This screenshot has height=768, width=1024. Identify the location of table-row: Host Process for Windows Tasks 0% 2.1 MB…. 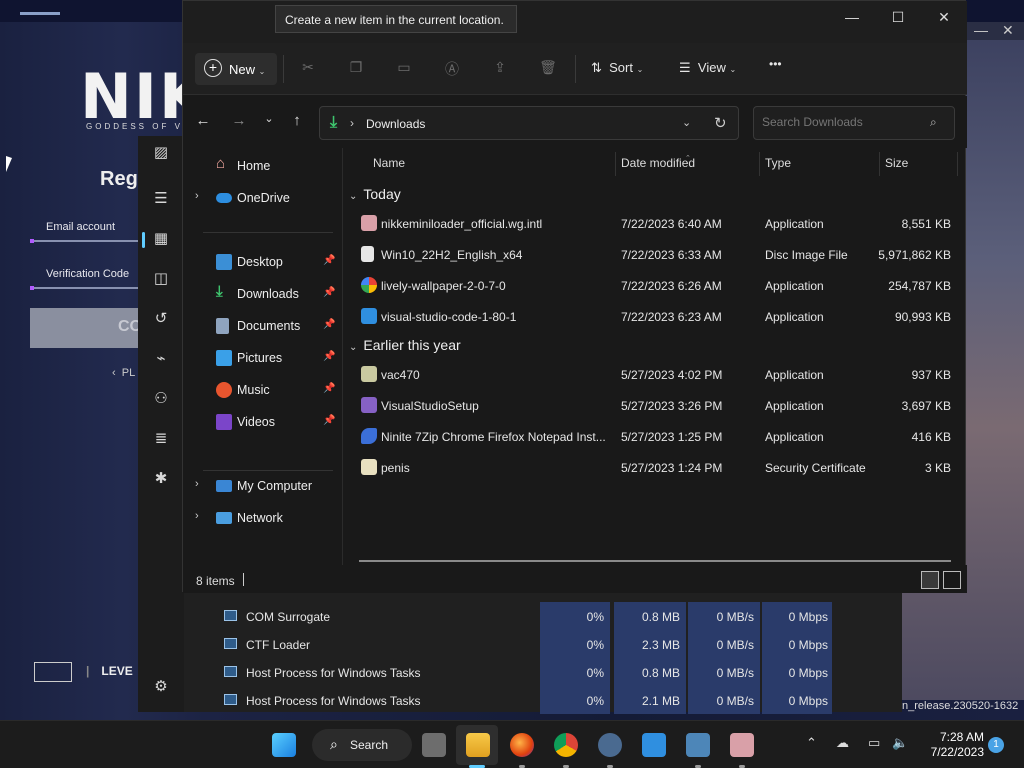
(543, 700).